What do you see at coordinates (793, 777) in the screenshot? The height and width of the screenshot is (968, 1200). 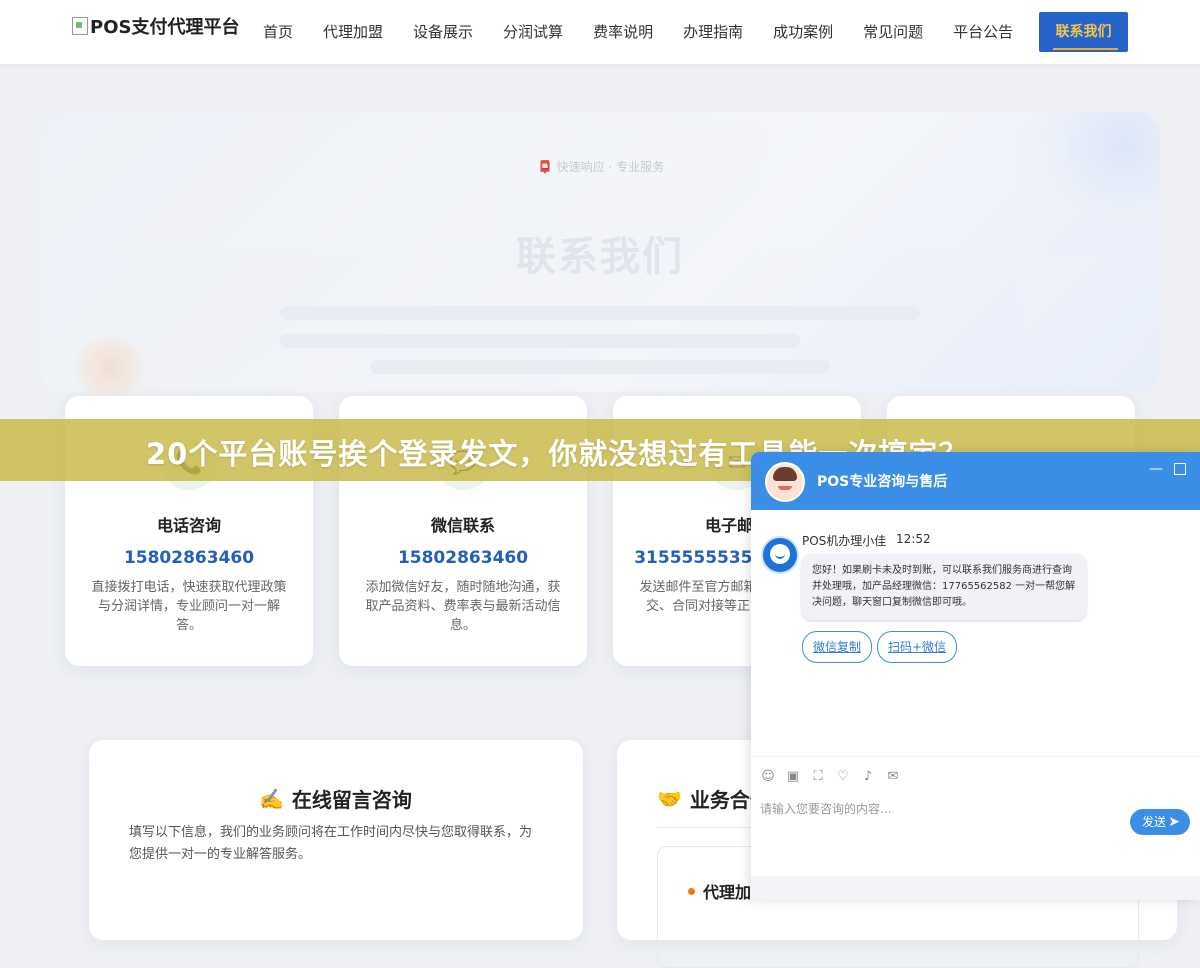 I see `image-icon: ▣` at bounding box center [793, 777].